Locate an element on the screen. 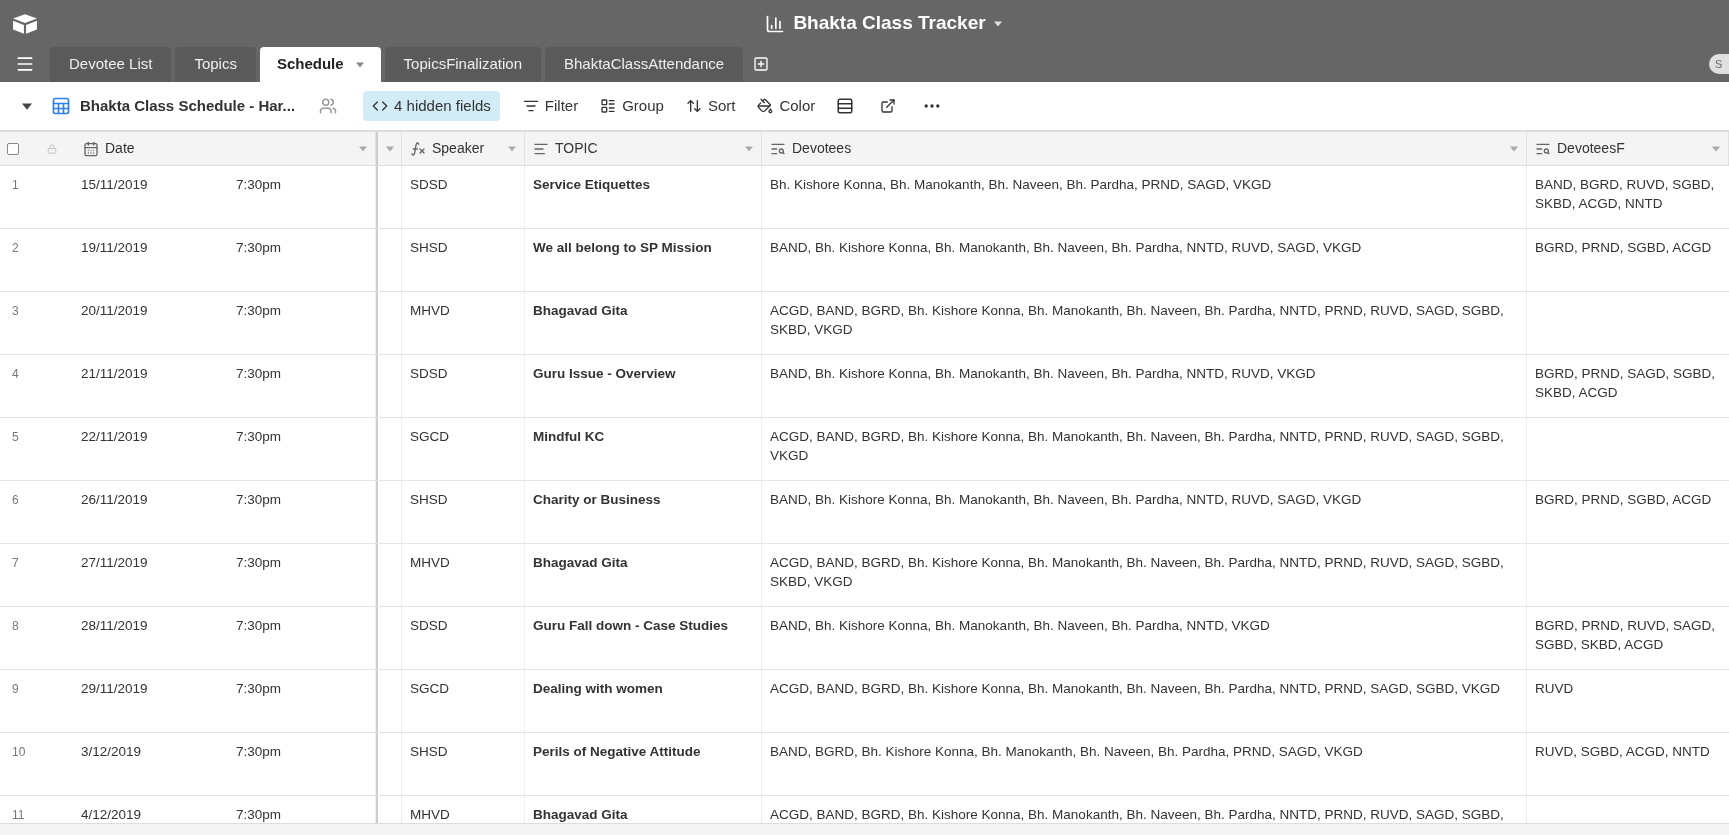  share-button: S is located at coordinates (1719, 64).